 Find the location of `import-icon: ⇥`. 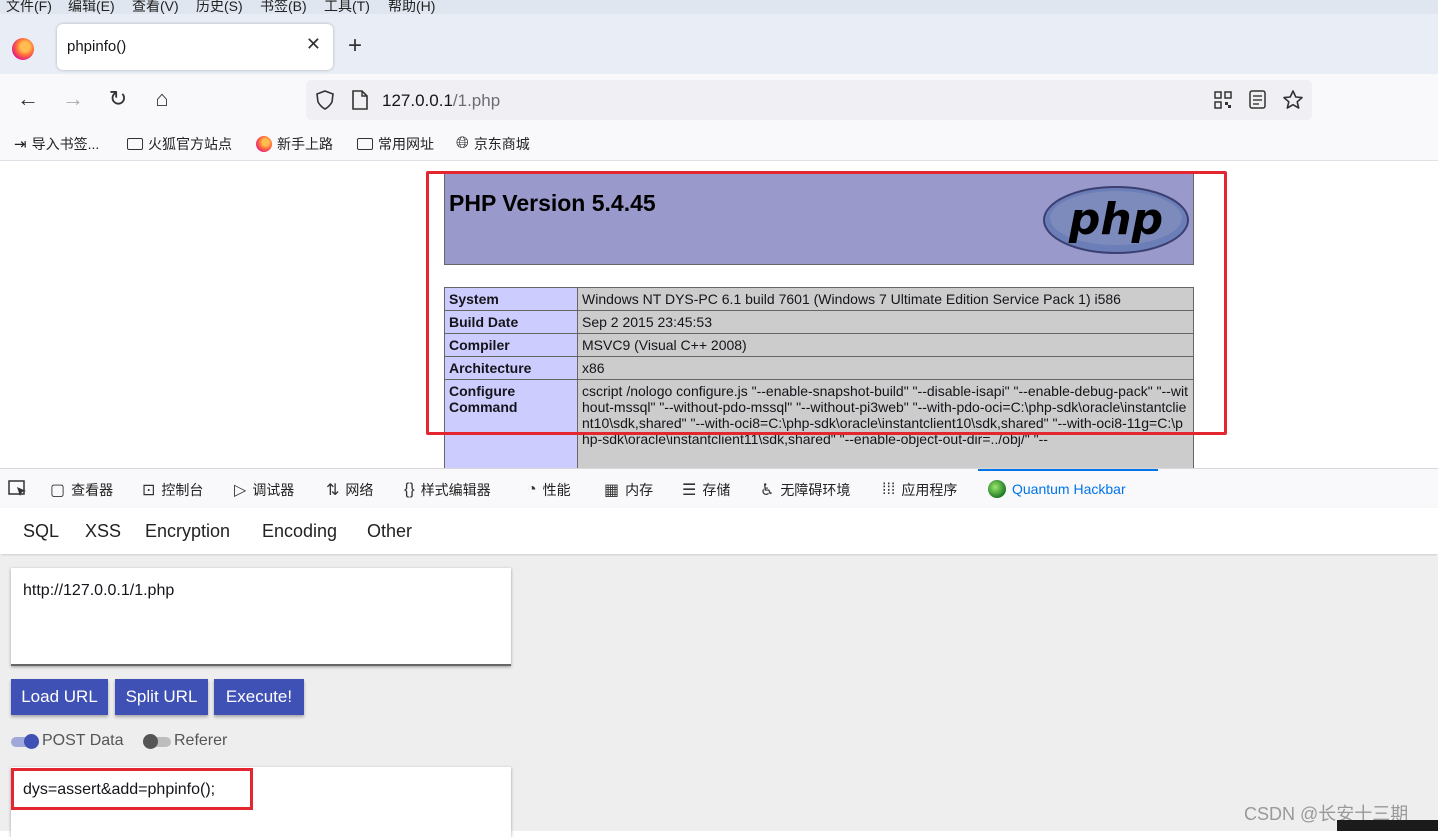

import-icon: ⇥ is located at coordinates (20, 144).